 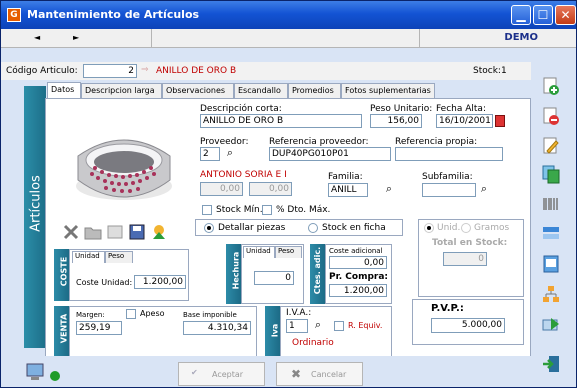 I want to click on hechura-section-header: Hechura, so click(x=233, y=274).